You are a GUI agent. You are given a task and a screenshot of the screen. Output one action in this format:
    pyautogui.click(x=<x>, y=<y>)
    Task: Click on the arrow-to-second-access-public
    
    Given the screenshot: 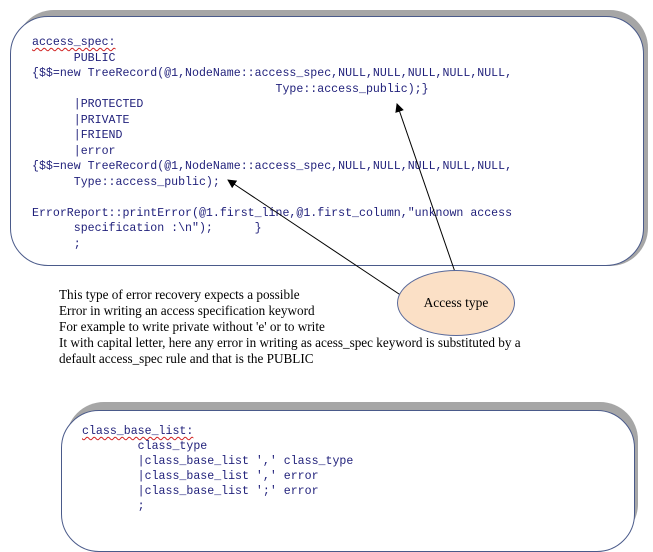 What is the action you would take?
    pyautogui.click(x=315, y=238)
    